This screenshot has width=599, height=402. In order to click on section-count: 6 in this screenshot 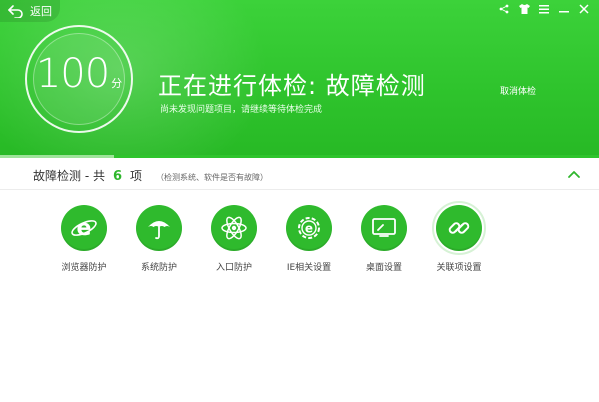, I will do `click(117, 176)`.